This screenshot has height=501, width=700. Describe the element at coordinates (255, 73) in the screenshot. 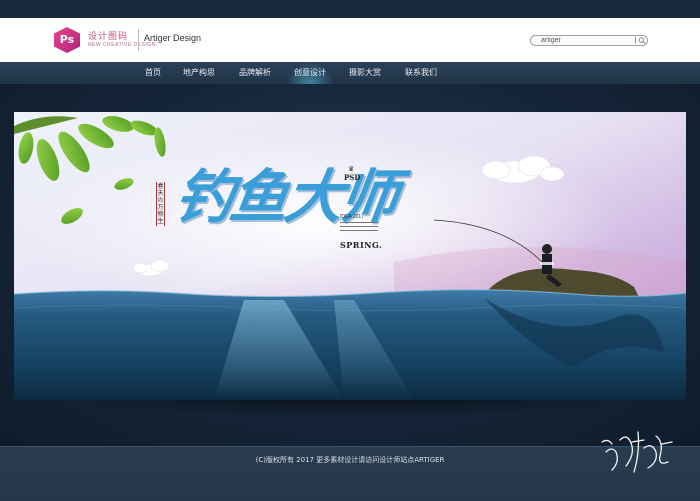

I see `nav-item-brand: 品牌解析` at that location.